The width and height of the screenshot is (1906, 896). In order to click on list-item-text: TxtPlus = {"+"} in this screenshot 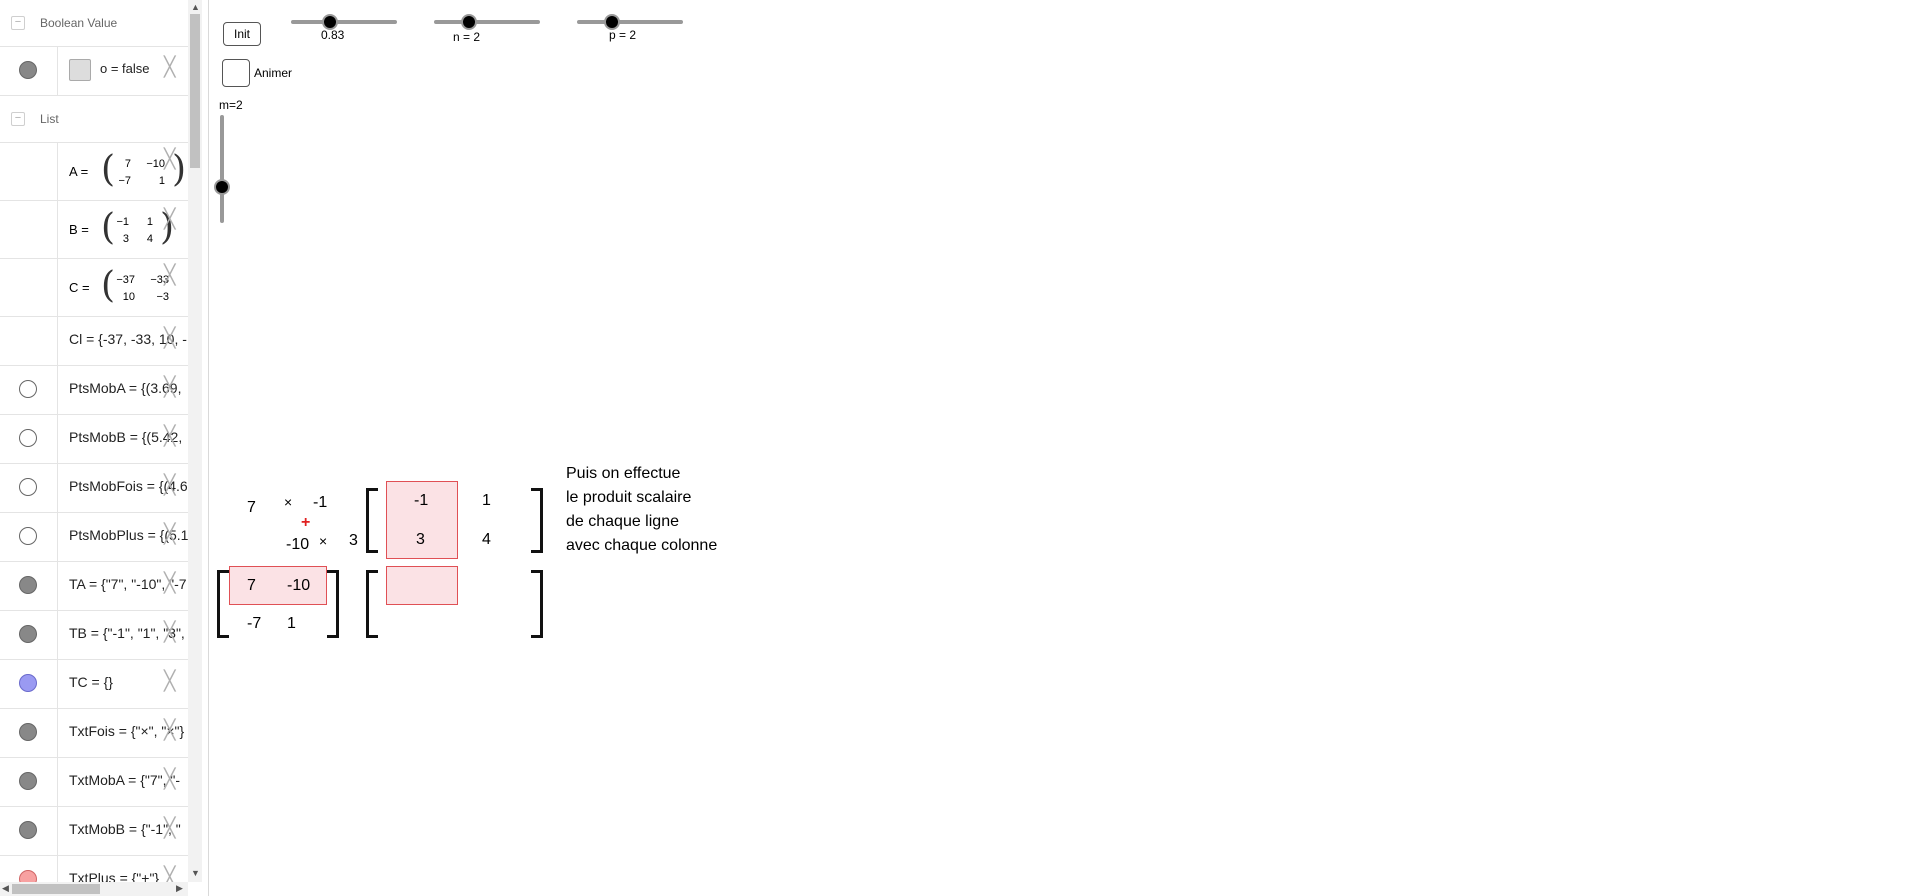, I will do `click(114, 876)`.